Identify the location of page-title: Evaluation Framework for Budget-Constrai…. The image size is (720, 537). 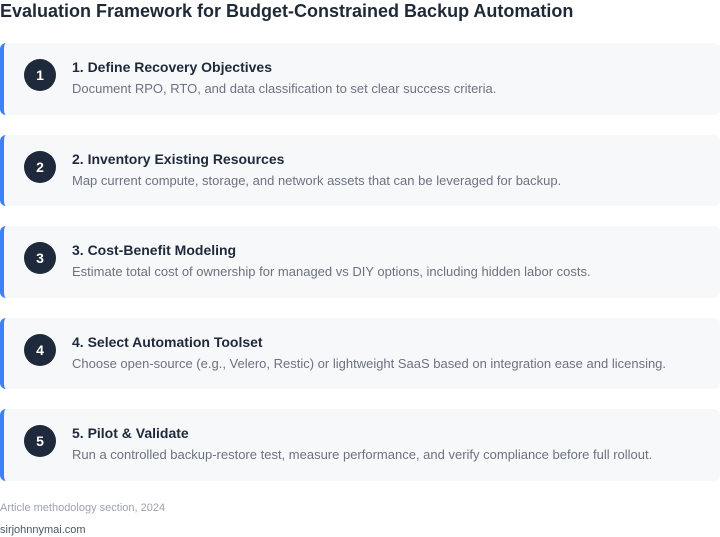
(287, 11).